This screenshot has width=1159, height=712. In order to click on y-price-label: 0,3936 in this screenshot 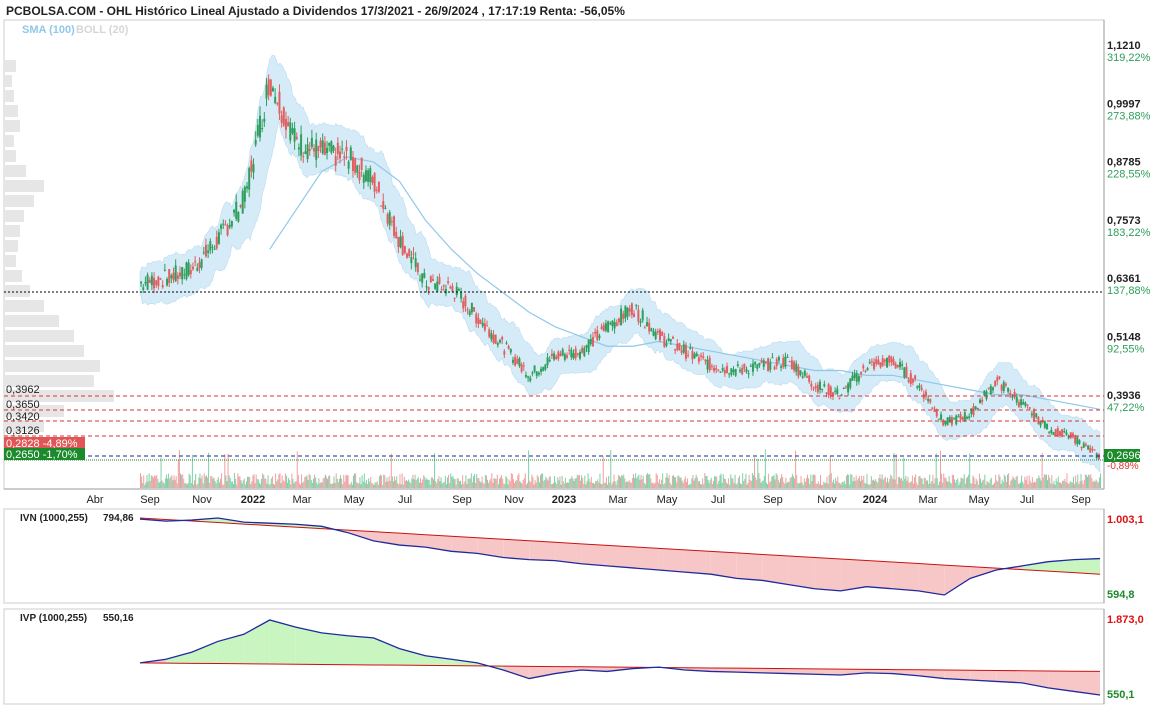, I will do `click(1124, 396)`.